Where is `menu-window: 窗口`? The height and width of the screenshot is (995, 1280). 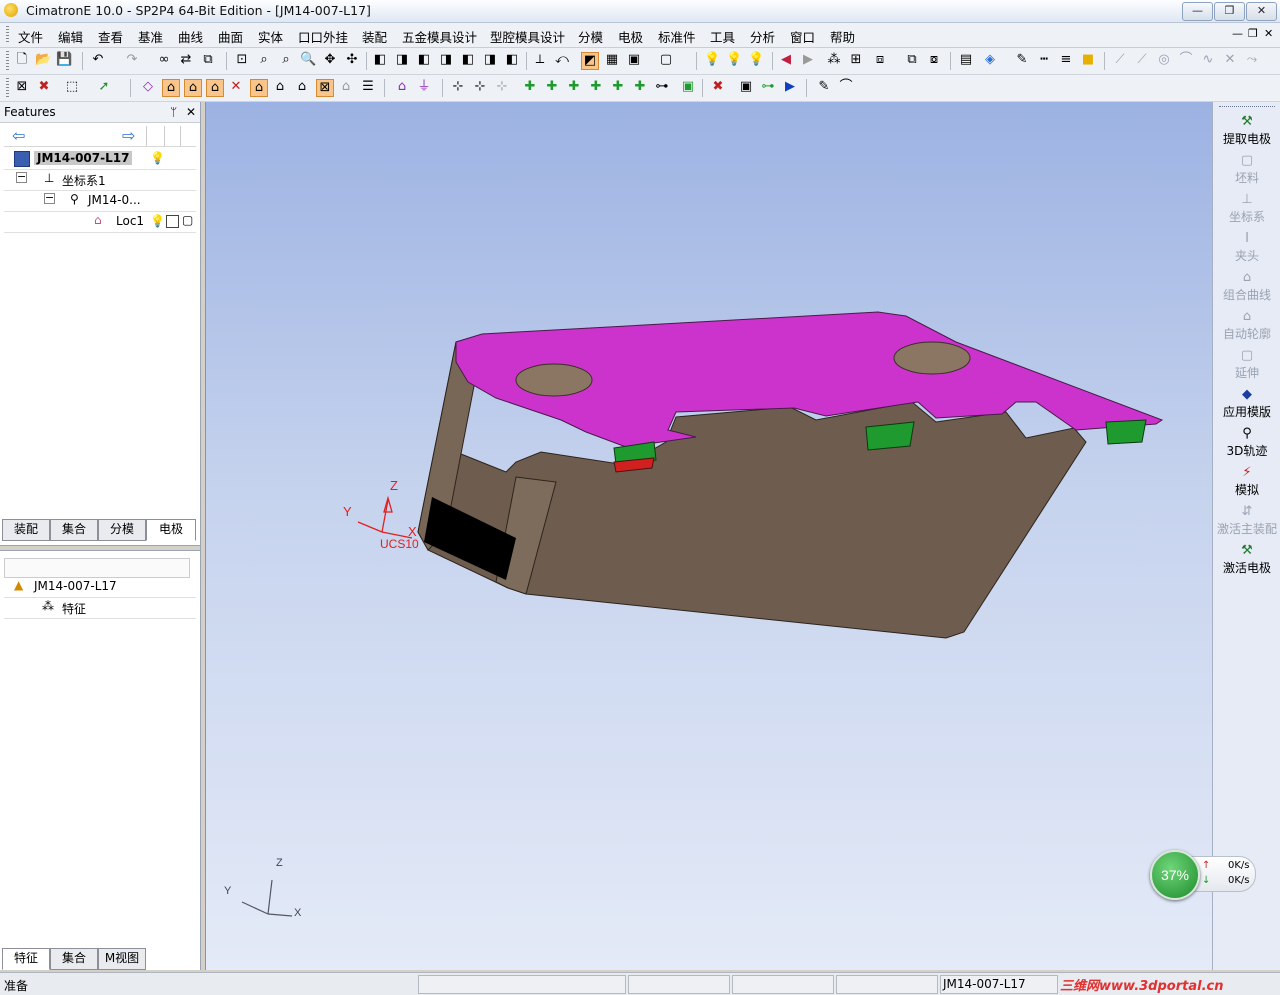
menu-window: 窗口 is located at coordinates (802, 36).